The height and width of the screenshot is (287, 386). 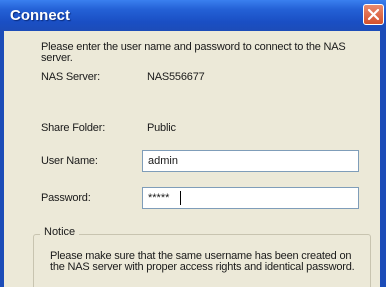 What do you see at coordinates (73, 128) in the screenshot?
I see `share-folder-label: Share Folder:` at bounding box center [73, 128].